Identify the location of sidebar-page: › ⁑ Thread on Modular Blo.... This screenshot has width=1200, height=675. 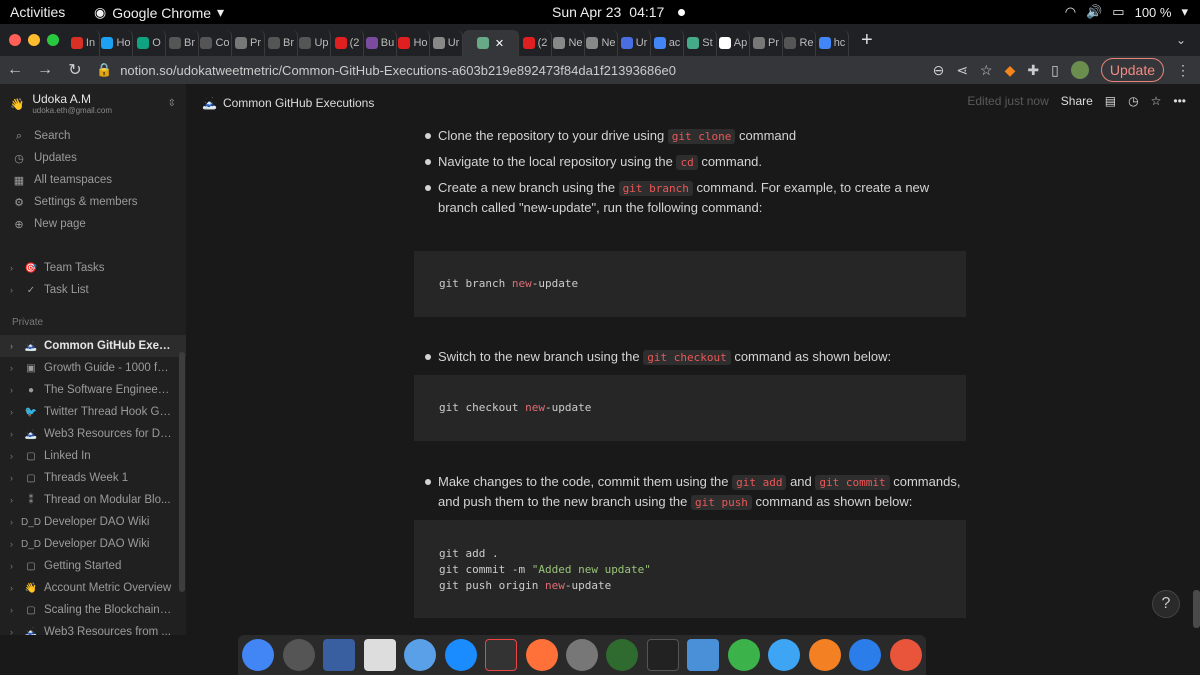
(93, 500).